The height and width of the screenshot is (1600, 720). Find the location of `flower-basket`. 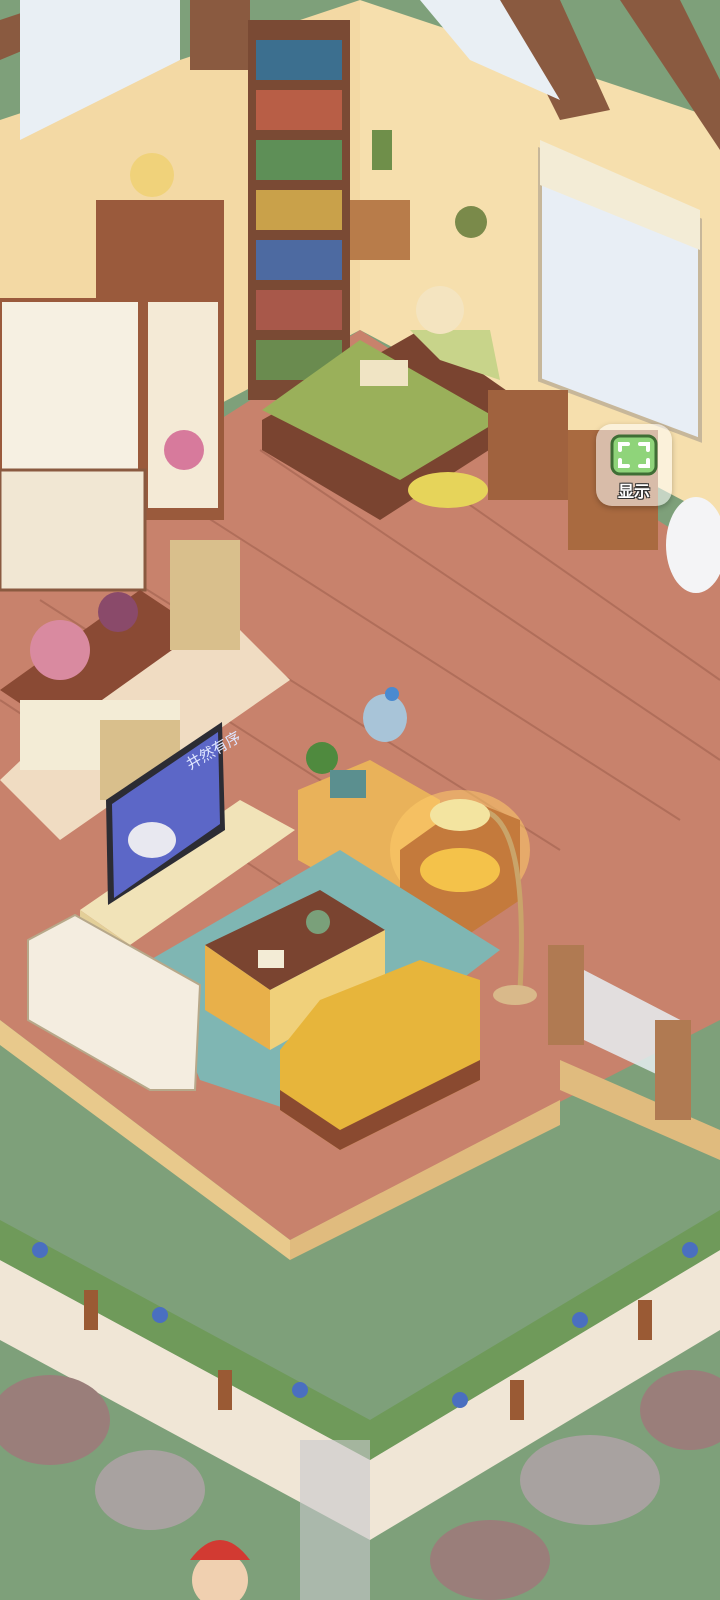

flower-basket is located at coordinates (60, 650).